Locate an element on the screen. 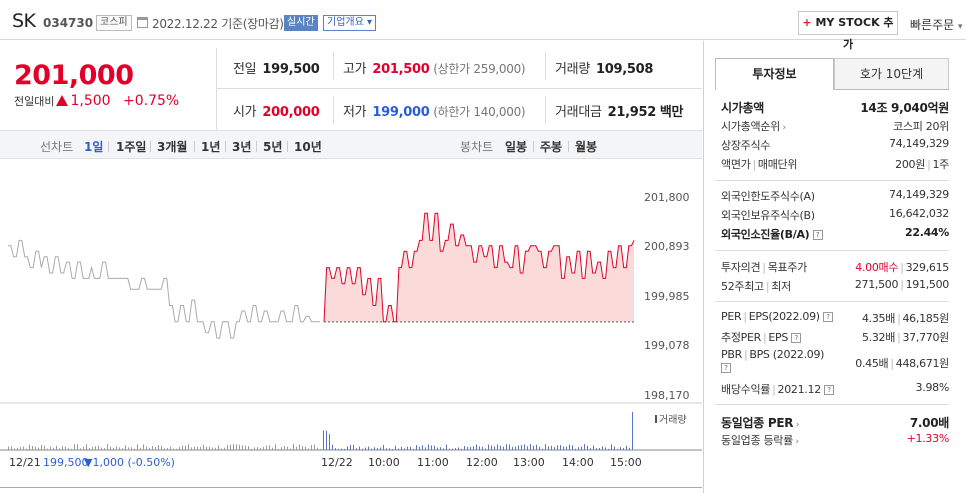  company-info-dropdown: 기업개요 ▾ is located at coordinates (350, 23).